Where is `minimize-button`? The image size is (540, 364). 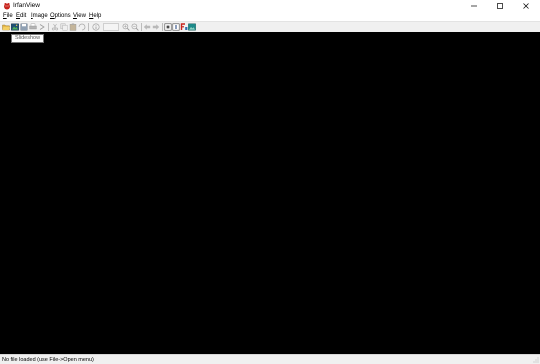 minimize-button is located at coordinates (474, 6).